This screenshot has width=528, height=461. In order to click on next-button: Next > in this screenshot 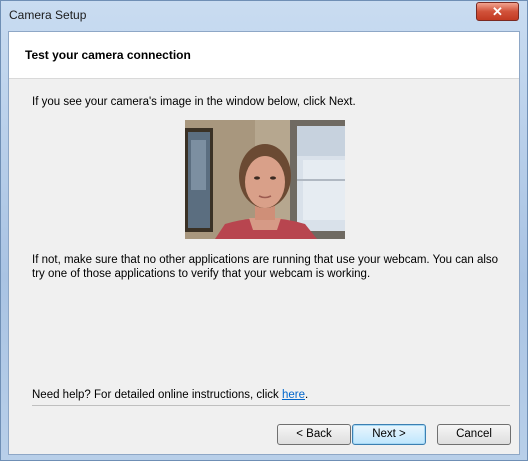, I will do `click(389, 434)`.